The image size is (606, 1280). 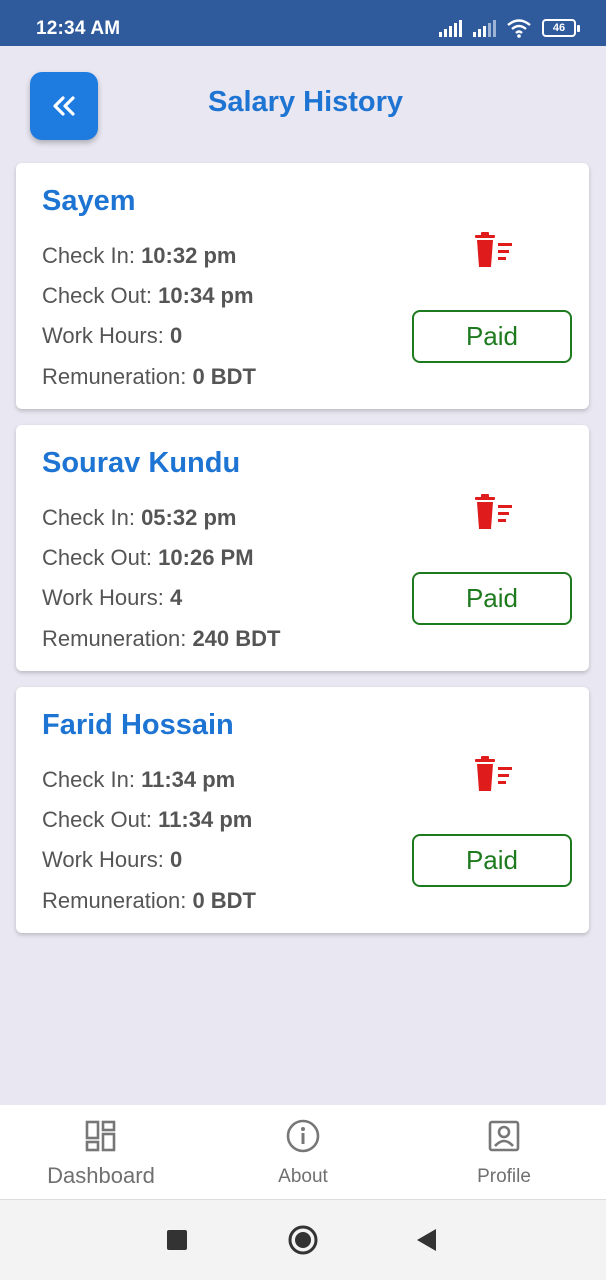 I want to click on work-hours-row: Work Hours: 4, so click(x=112, y=598).